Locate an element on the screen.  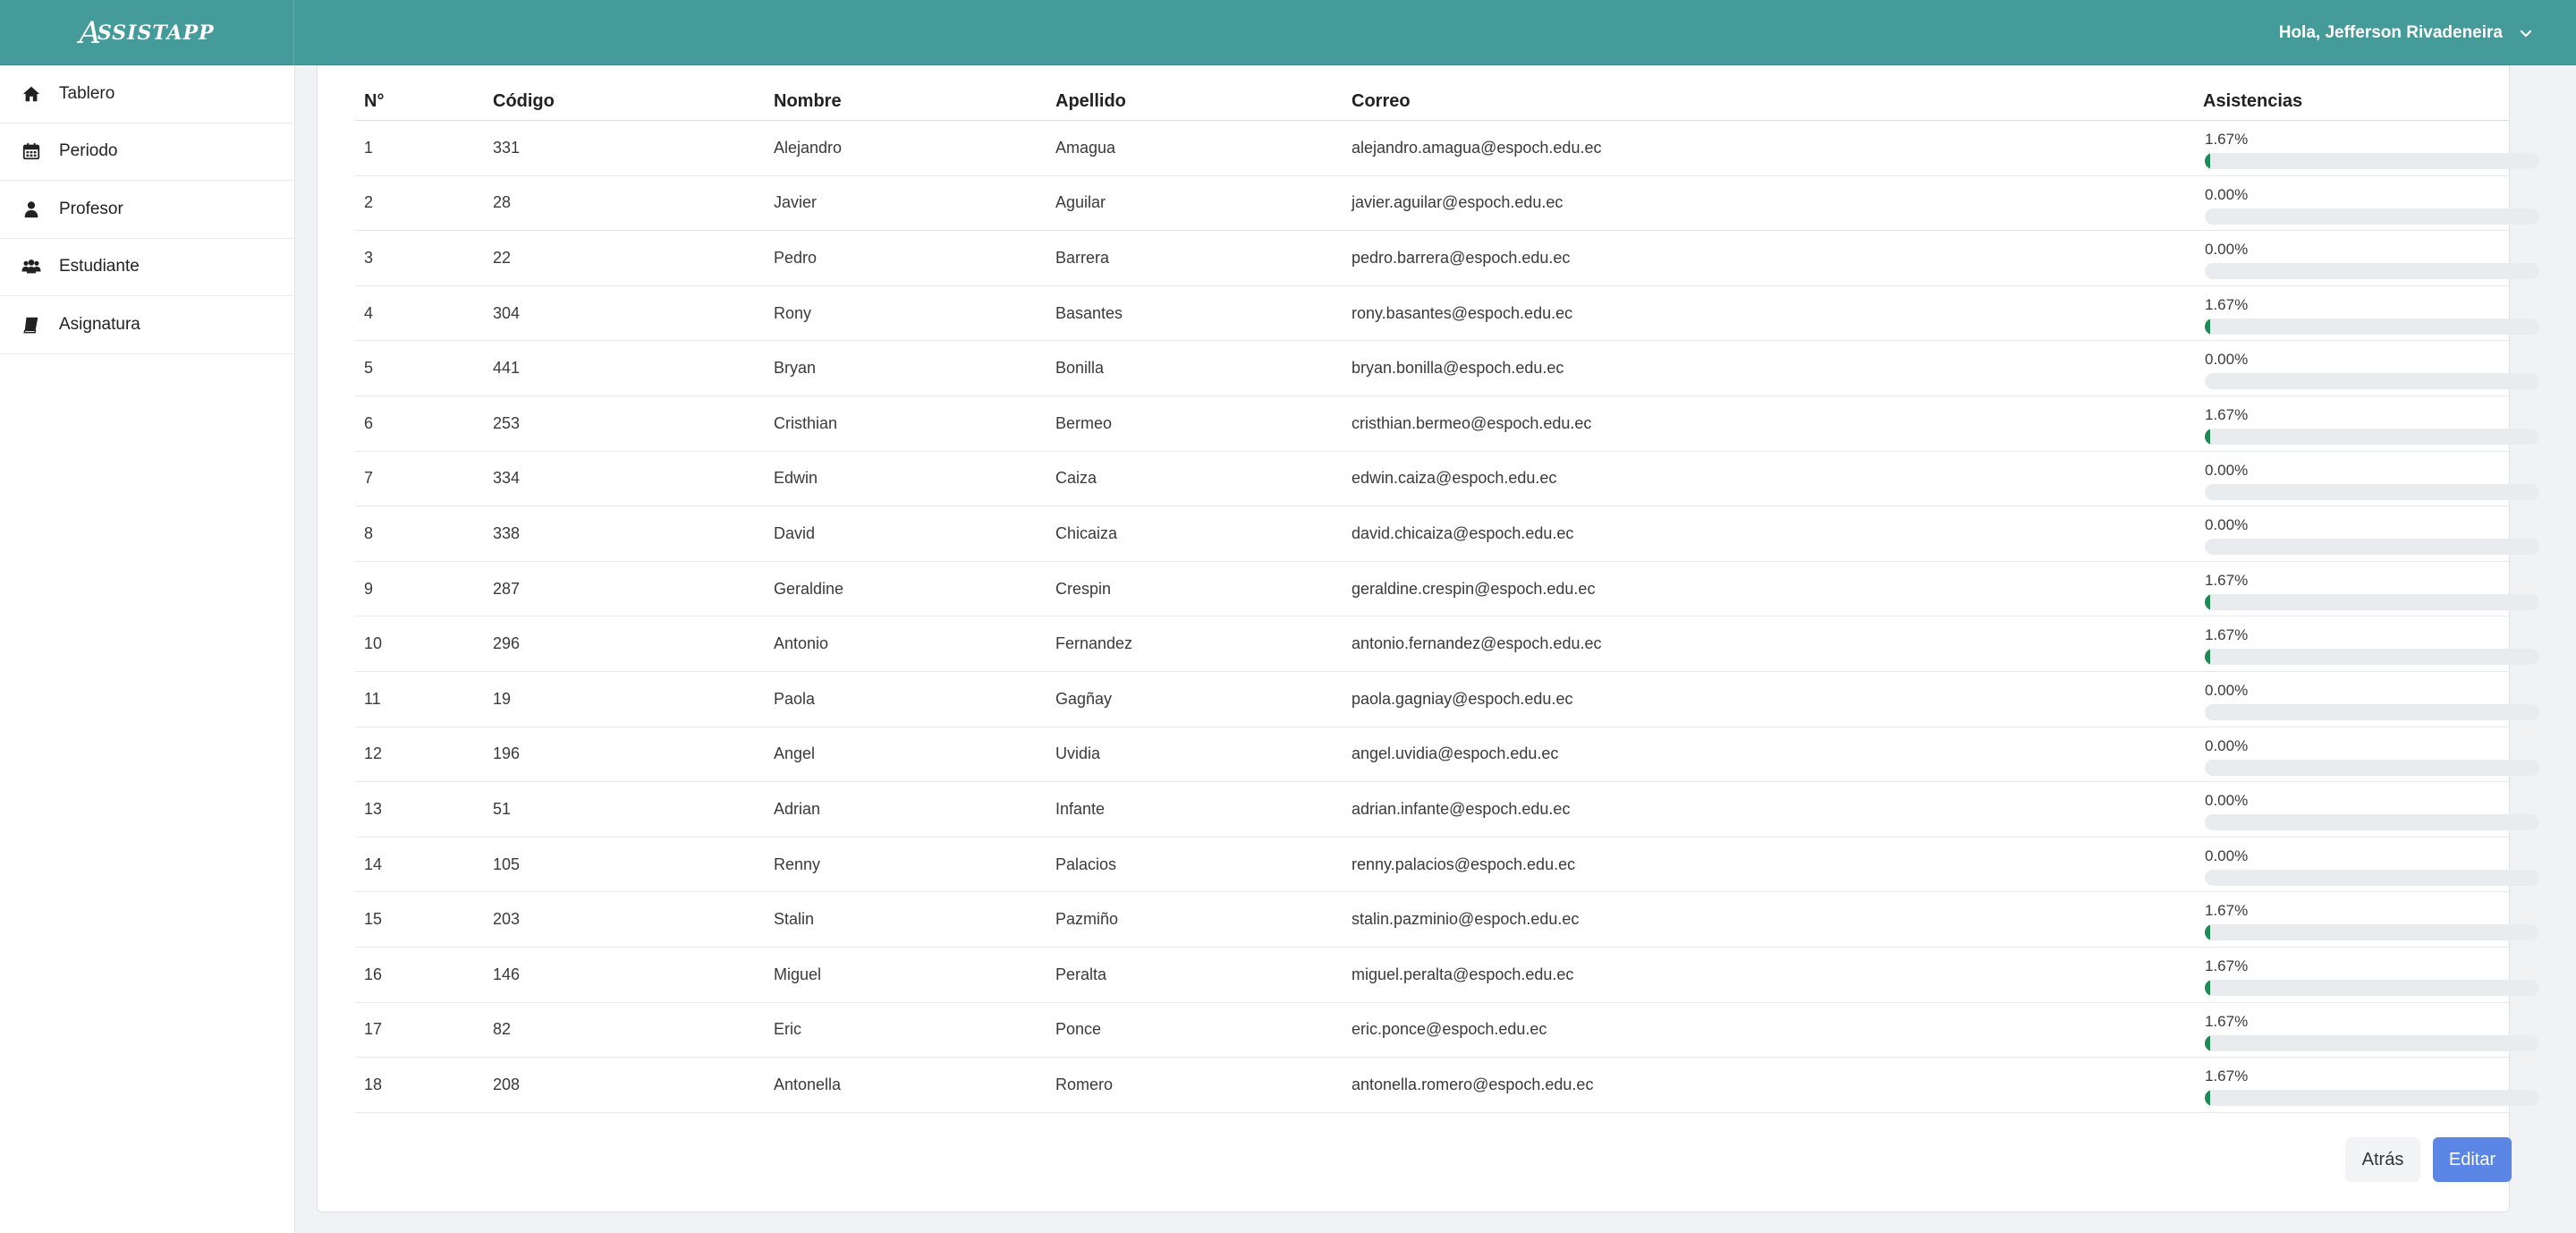
cell-correo: cristhian.bermeo@espoch.edu.ec is located at coordinates (1472, 422).